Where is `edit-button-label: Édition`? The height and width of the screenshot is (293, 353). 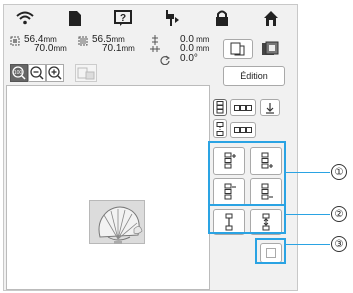
edit-button-label: Édition is located at coordinates (254, 76).